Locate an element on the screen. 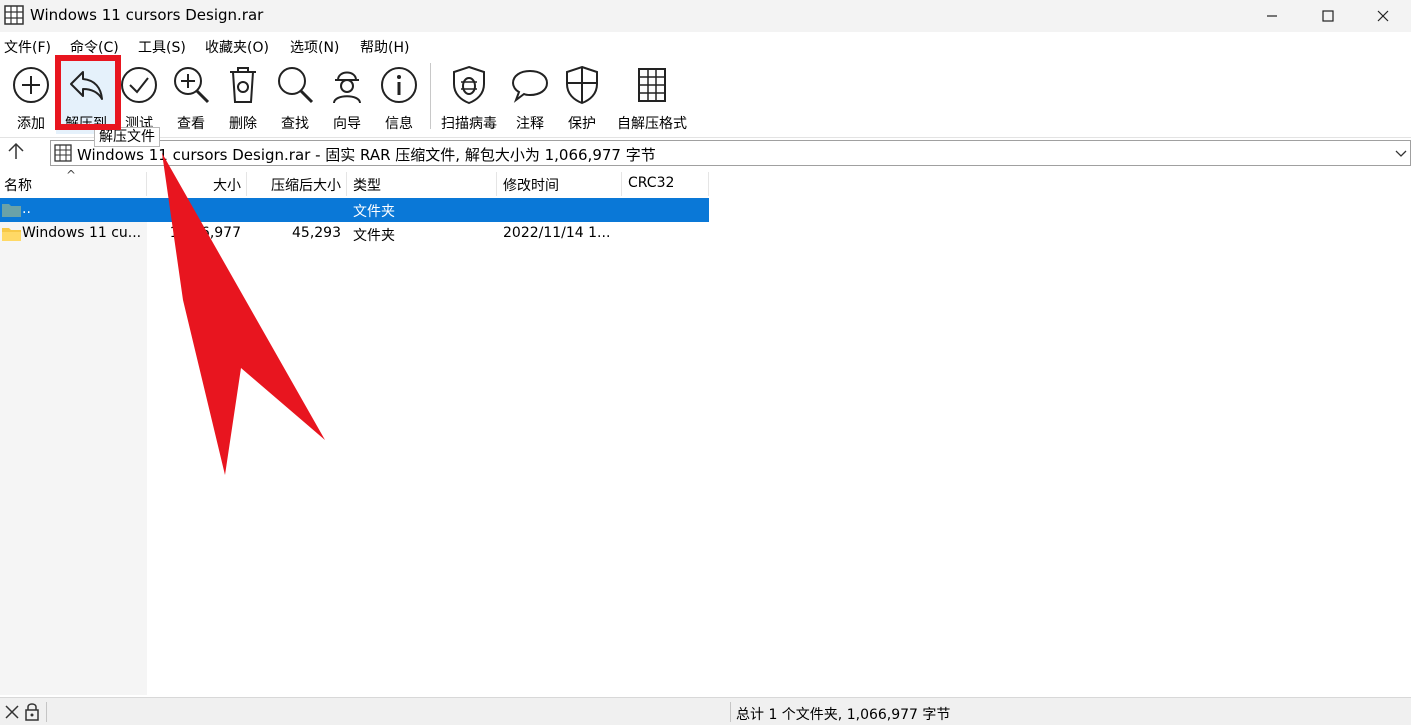 This screenshot has width=1411, height=725. find-label: 查找 is located at coordinates (295, 124).